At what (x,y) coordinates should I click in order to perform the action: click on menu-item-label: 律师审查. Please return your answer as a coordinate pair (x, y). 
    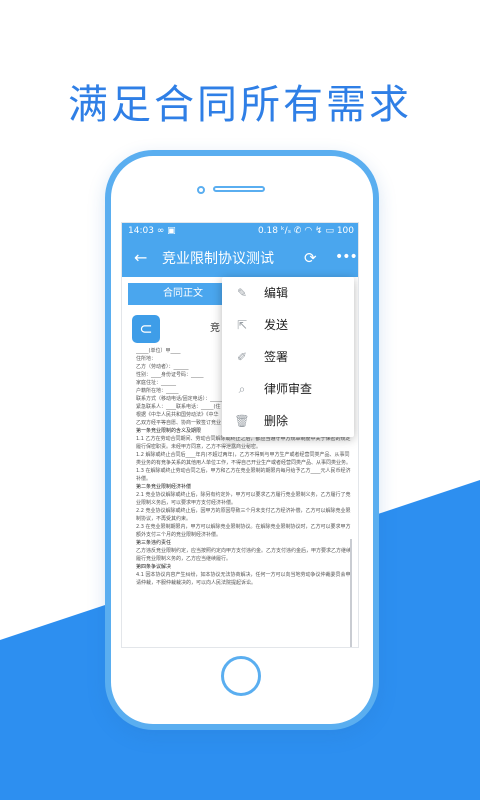
    Looking at the image, I should click on (288, 389).